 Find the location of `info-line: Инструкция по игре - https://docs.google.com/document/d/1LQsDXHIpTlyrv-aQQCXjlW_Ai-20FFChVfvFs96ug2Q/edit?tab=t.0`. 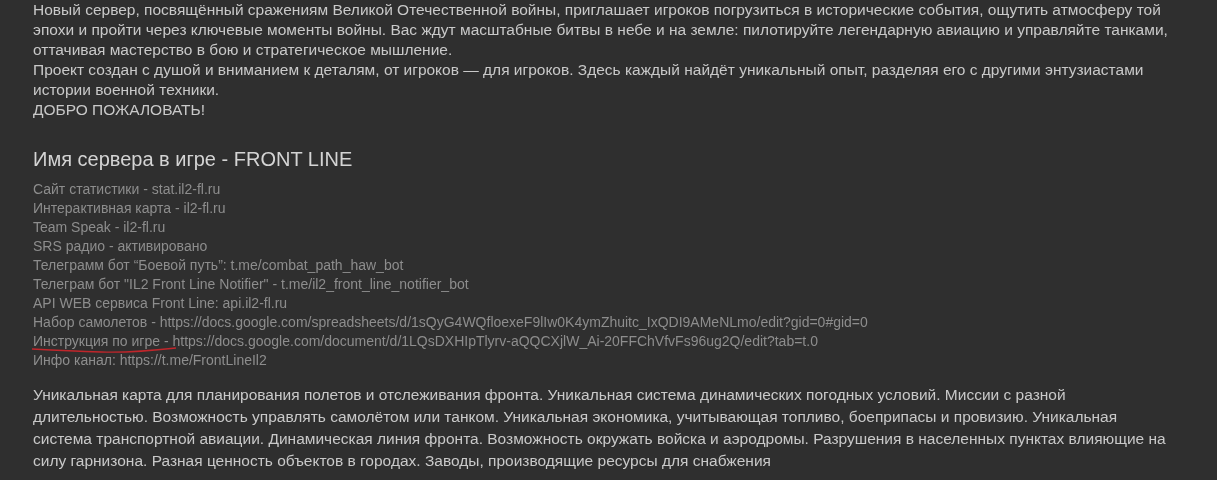

info-line: Инструкция по игре - https://docs.google.com/document/d/1LQsDXHIpTlyrv-aQQCXjlW_Ai-20FFChVfvFs96ug2Q/edit?tab=t.0 is located at coordinates (425, 341).